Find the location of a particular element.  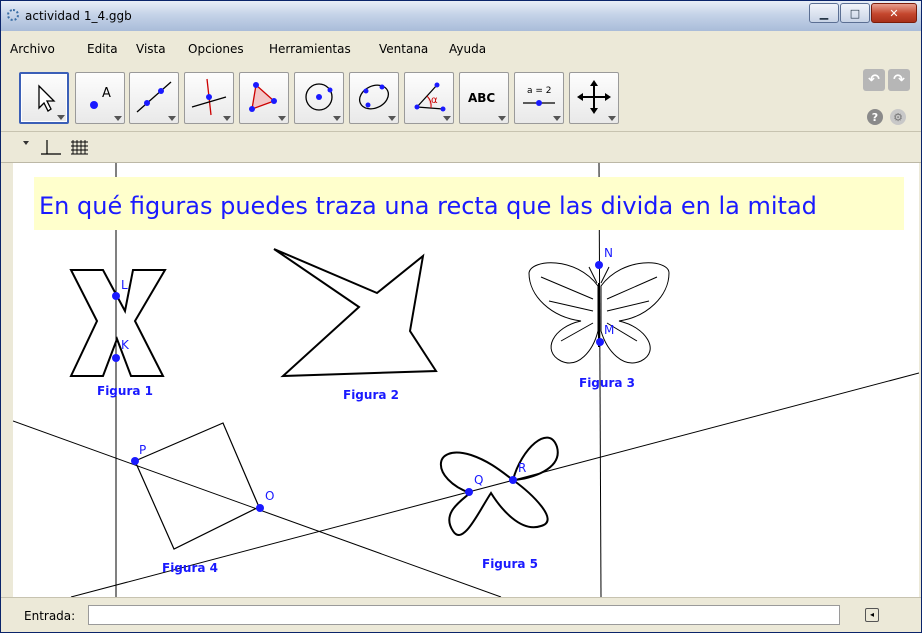

move-arrows-icon is located at coordinates (594, 97).